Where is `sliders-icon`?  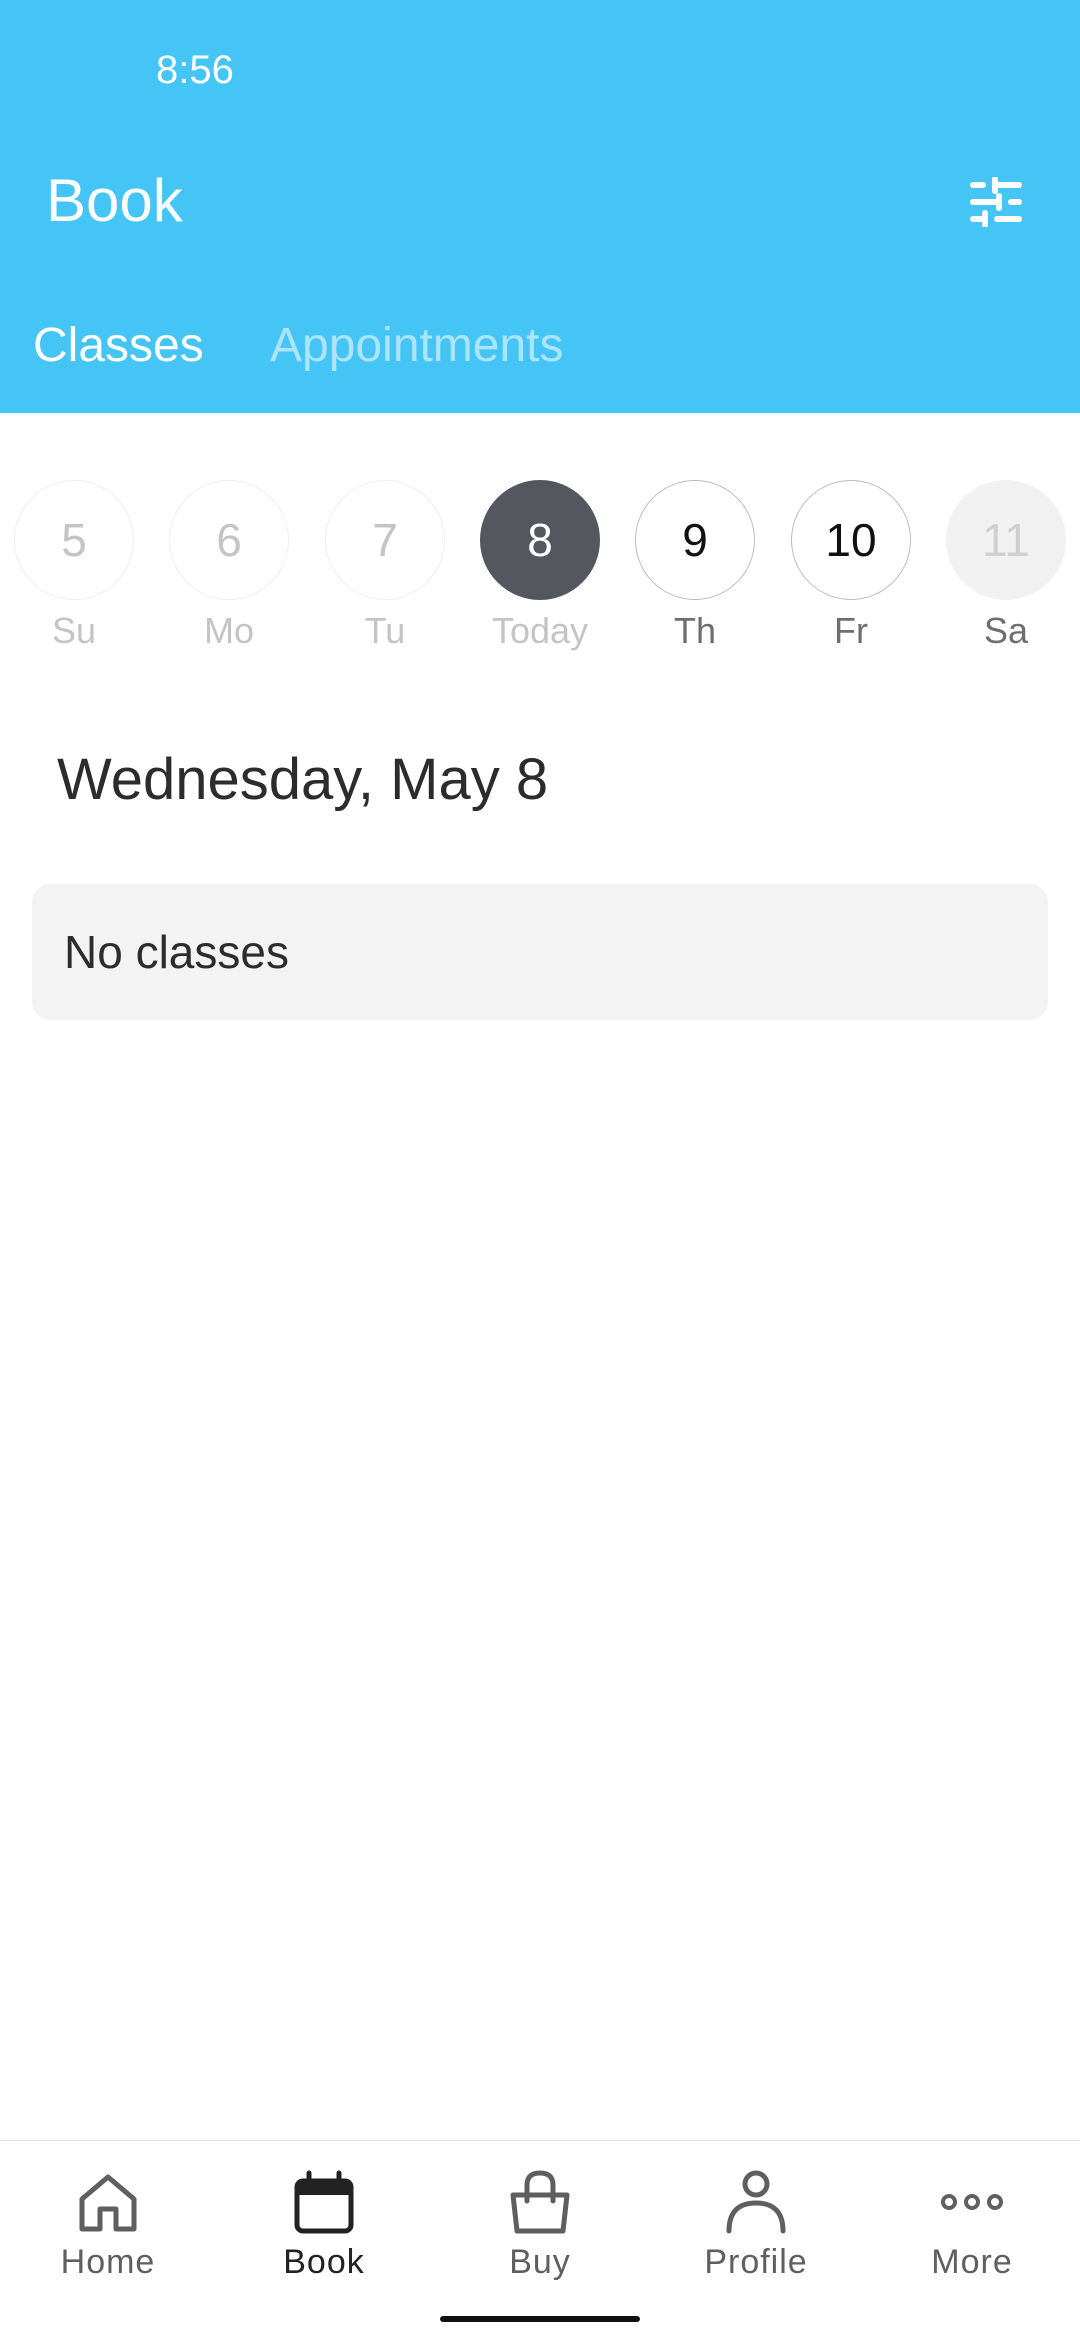 sliders-icon is located at coordinates (996, 202).